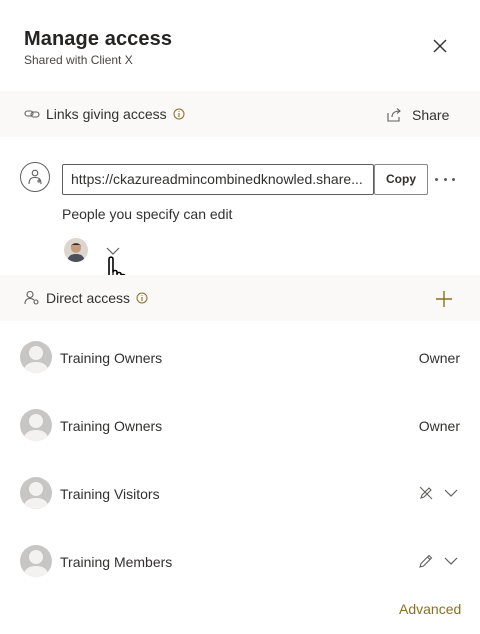 Image resolution: width=480 pixels, height=634 pixels. I want to click on member-name: Training Visitors, so click(110, 494).